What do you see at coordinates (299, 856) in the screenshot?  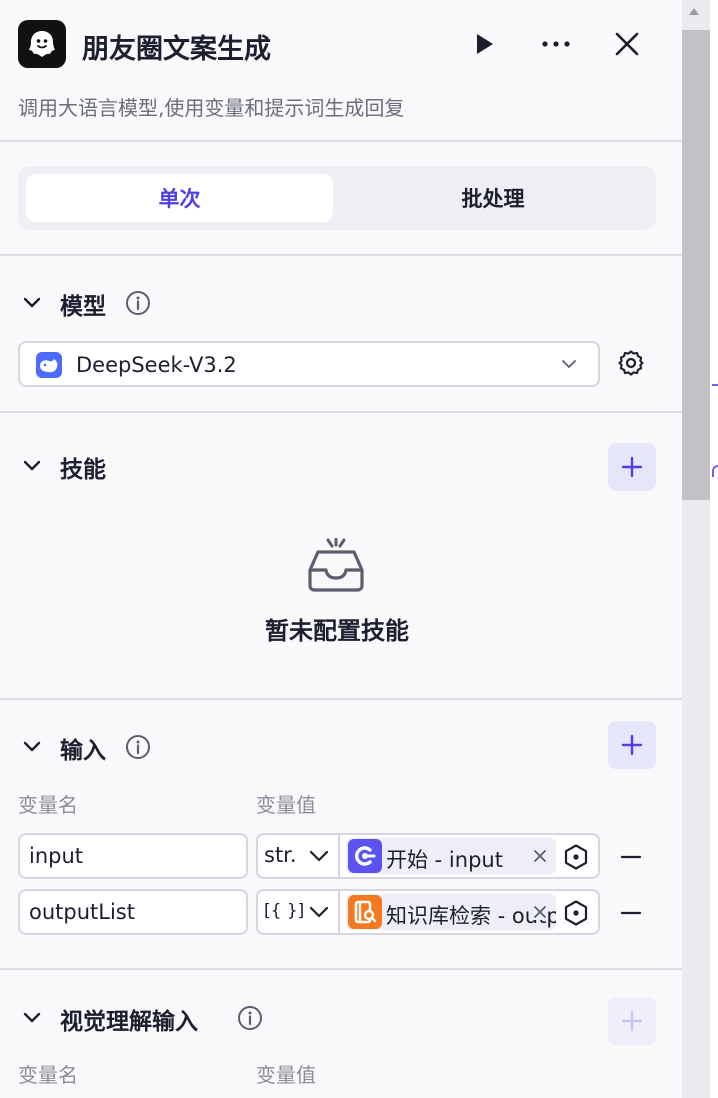 I see `variable-type-select: str.` at bounding box center [299, 856].